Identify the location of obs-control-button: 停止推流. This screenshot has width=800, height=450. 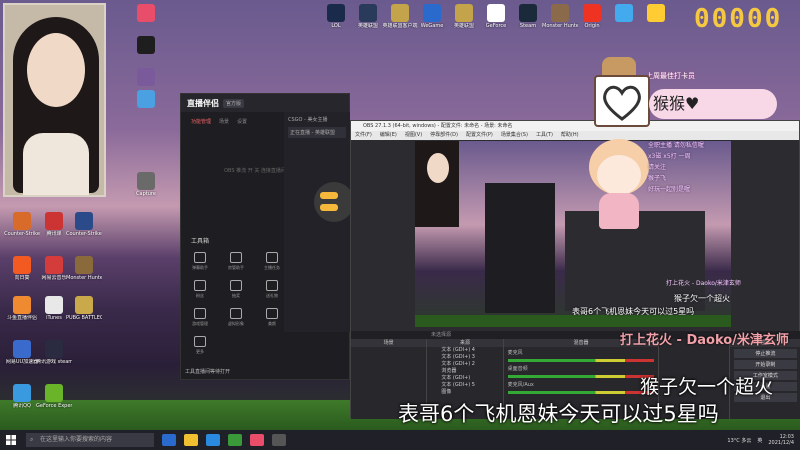
(765, 353).